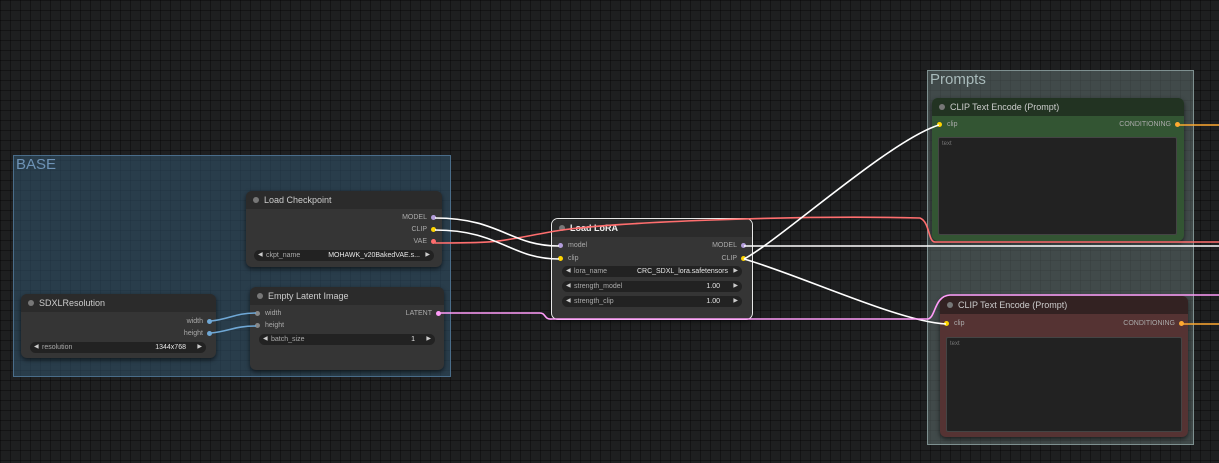 Image resolution: width=1219 pixels, height=463 pixels. I want to click on input-model: model, so click(572, 246).